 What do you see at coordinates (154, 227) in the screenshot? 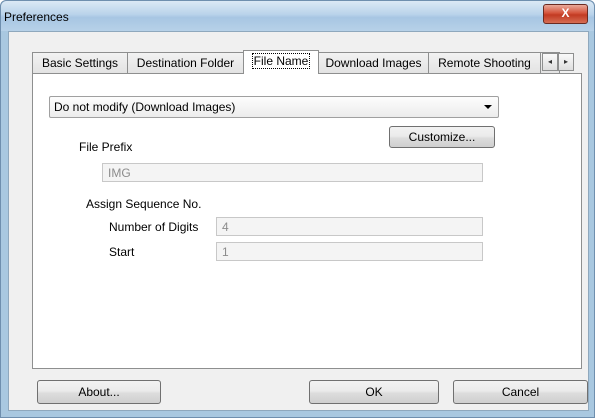
I see `number-of-digits-label: Number of Digits` at bounding box center [154, 227].